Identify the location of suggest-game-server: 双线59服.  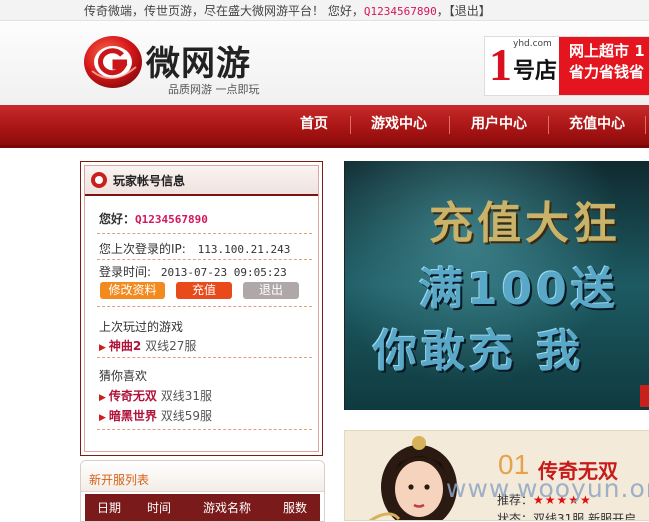
(186, 416).